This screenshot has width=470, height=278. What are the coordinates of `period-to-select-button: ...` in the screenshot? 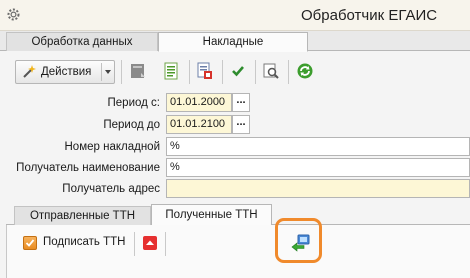 It's located at (241, 124).